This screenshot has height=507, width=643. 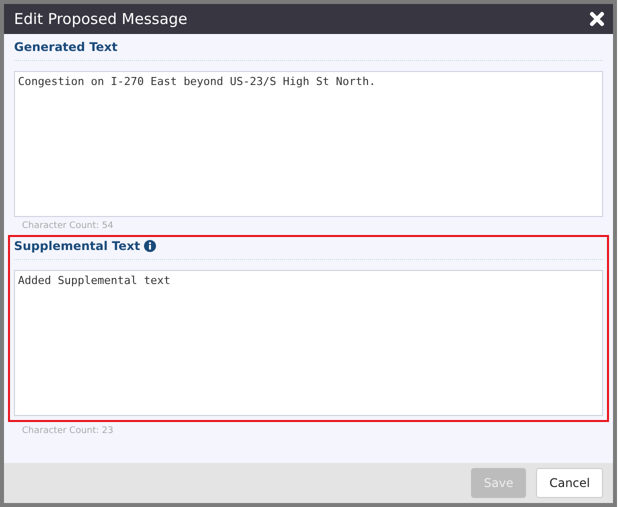 What do you see at coordinates (67, 431) in the screenshot?
I see `character-count: Character Count: 23` at bounding box center [67, 431].